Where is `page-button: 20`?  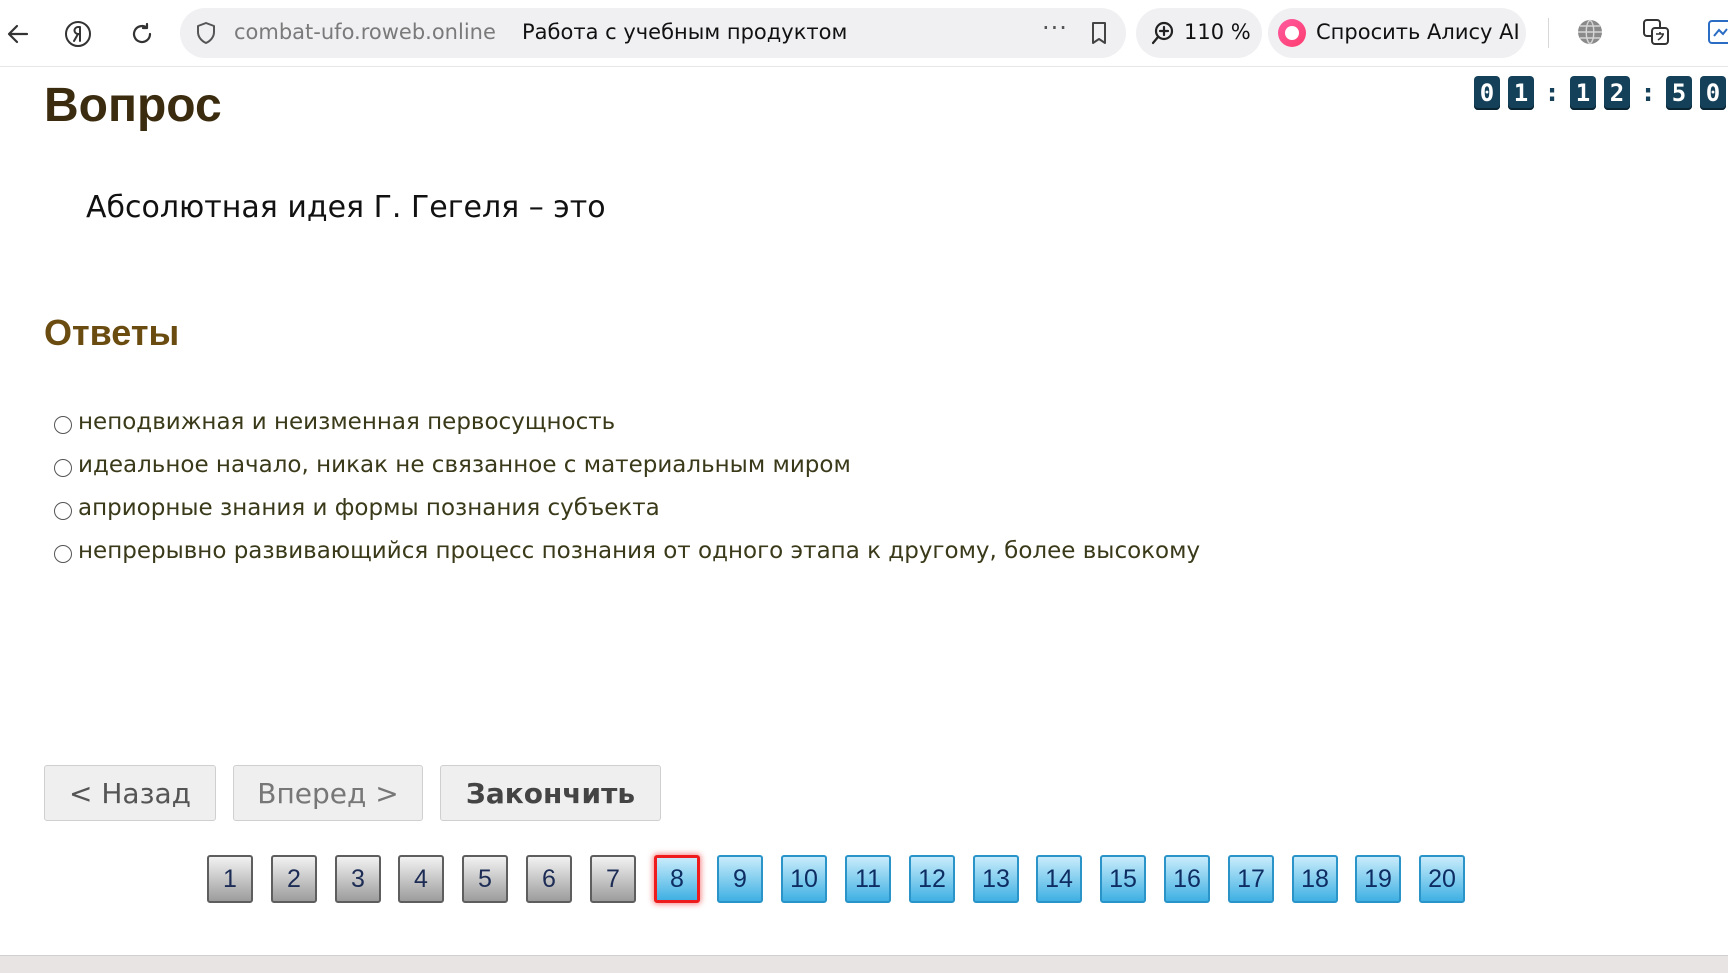
page-button: 20 is located at coordinates (1442, 879).